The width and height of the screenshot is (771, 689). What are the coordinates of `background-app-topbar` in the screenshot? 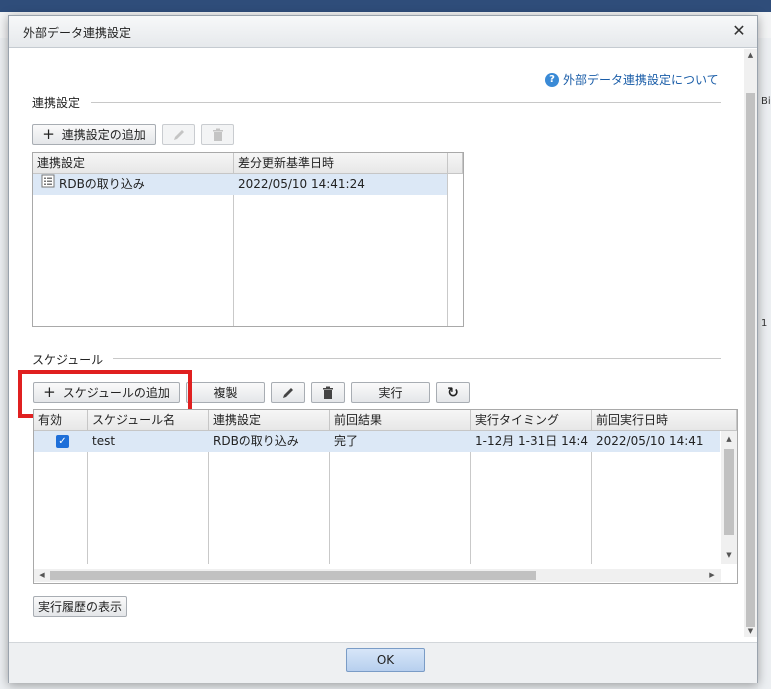 It's located at (385, 6).